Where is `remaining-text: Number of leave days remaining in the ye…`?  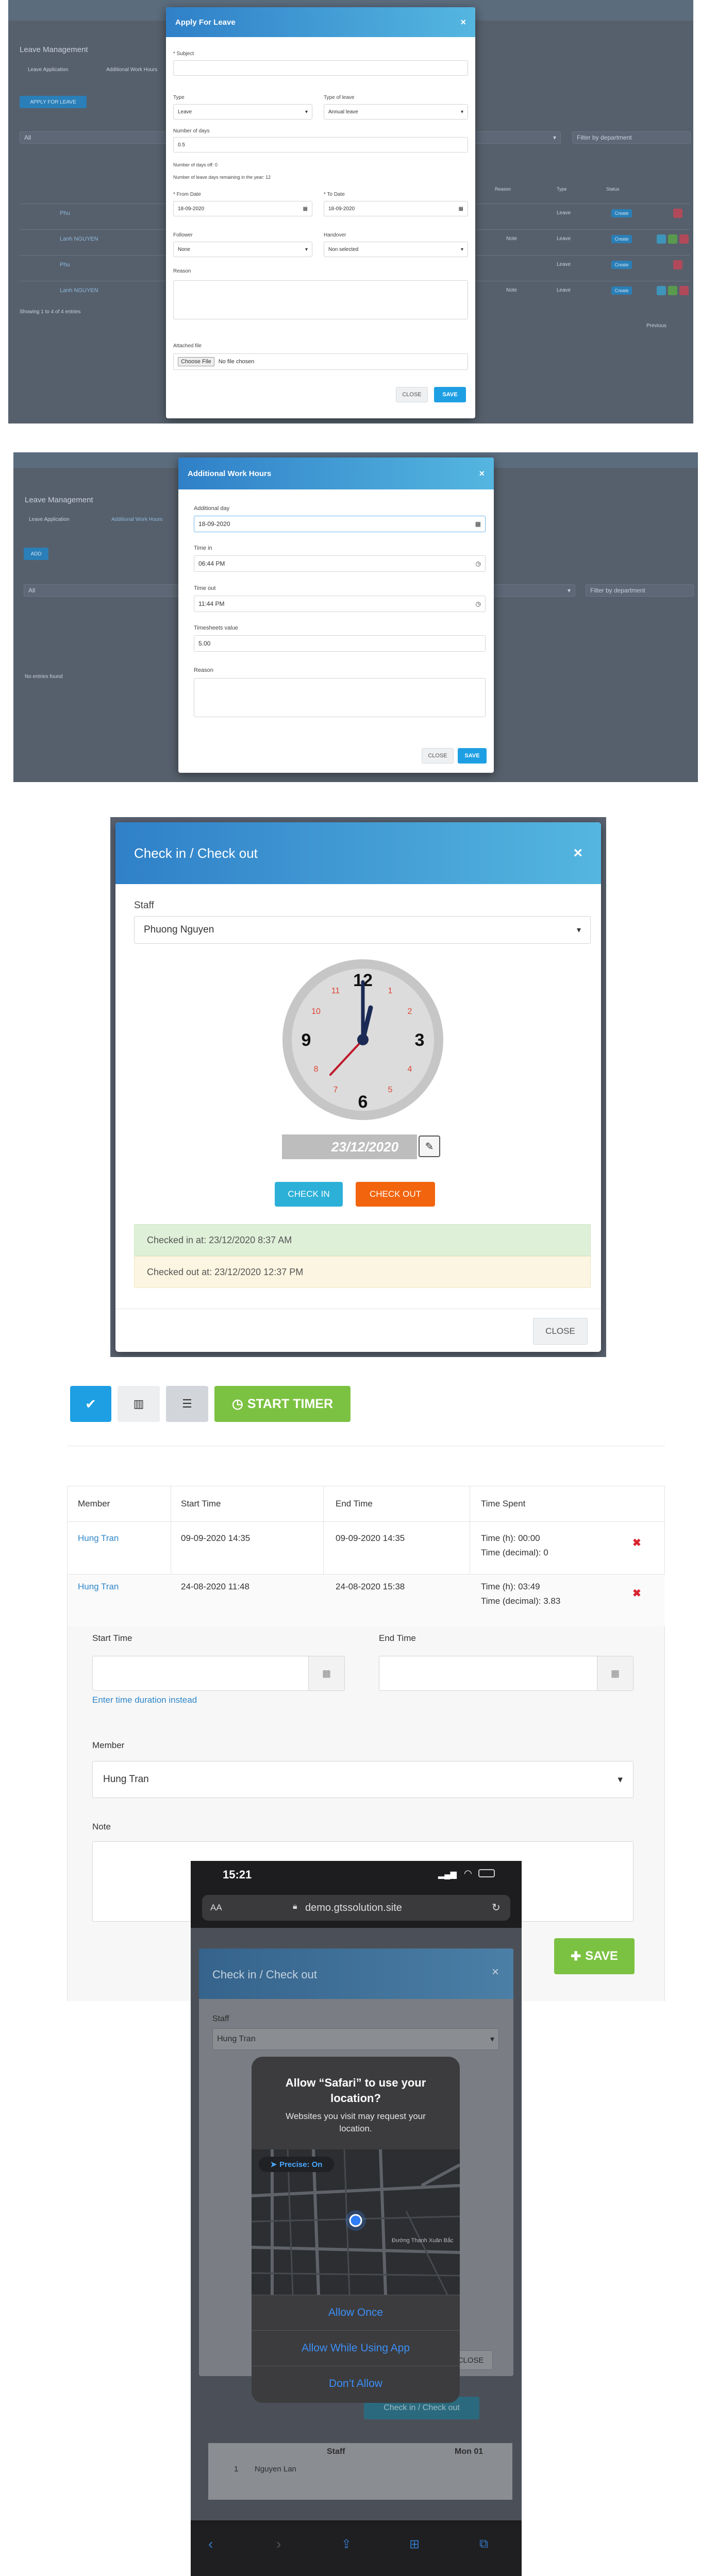 remaining-text: Number of leave days remaining in the ye… is located at coordinates (222, 177).